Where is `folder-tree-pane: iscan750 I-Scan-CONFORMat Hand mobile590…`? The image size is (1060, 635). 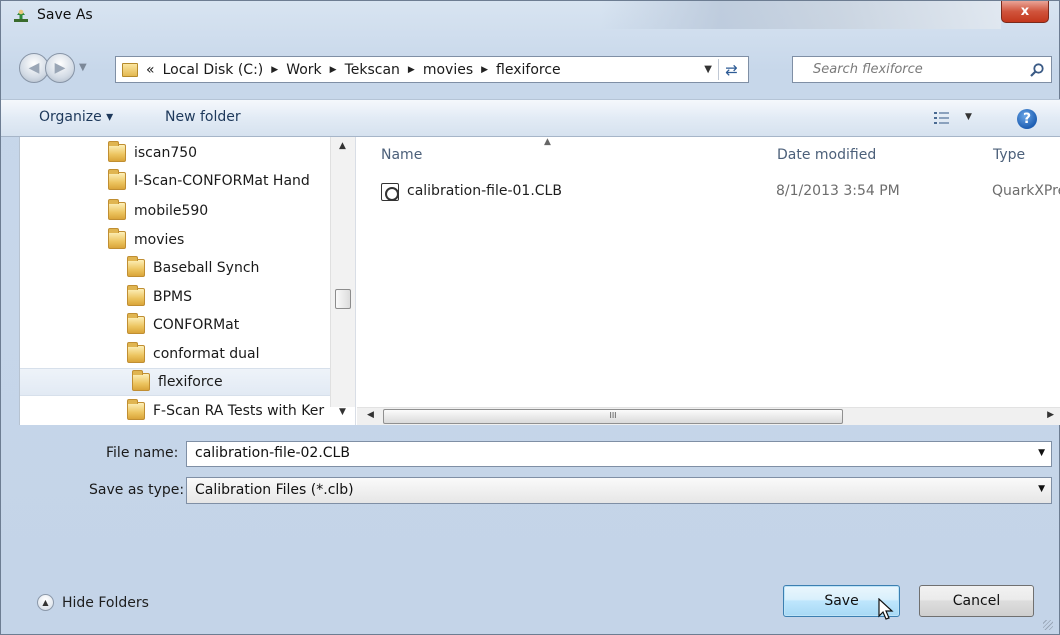 folder-tree-pane: iscan750 I-Scan-CONFORMat Hand mobile590… is located at coordinates (188, 281).